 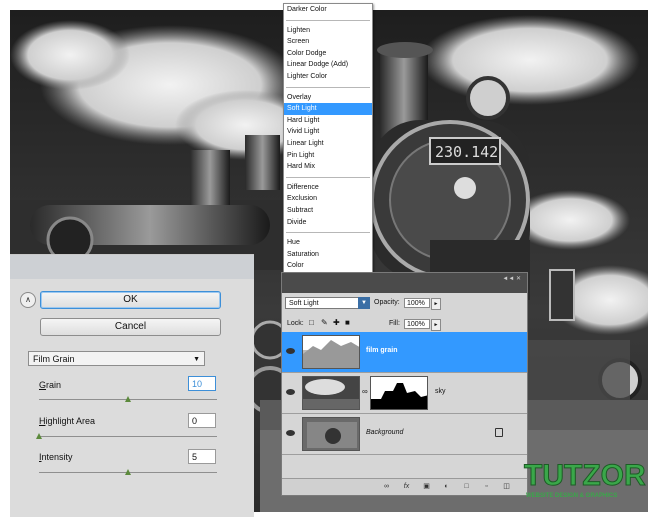 I want to click on blend-mode-item: Color Dodge, so click(x=328, y=54).